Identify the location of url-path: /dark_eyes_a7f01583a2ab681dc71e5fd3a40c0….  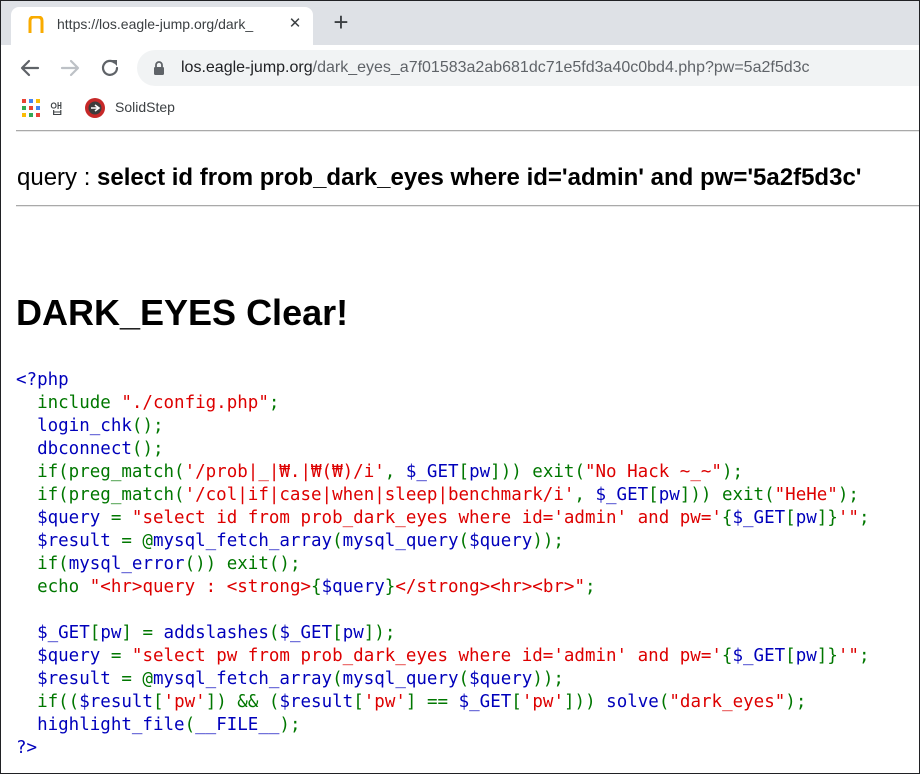
(561, 67).